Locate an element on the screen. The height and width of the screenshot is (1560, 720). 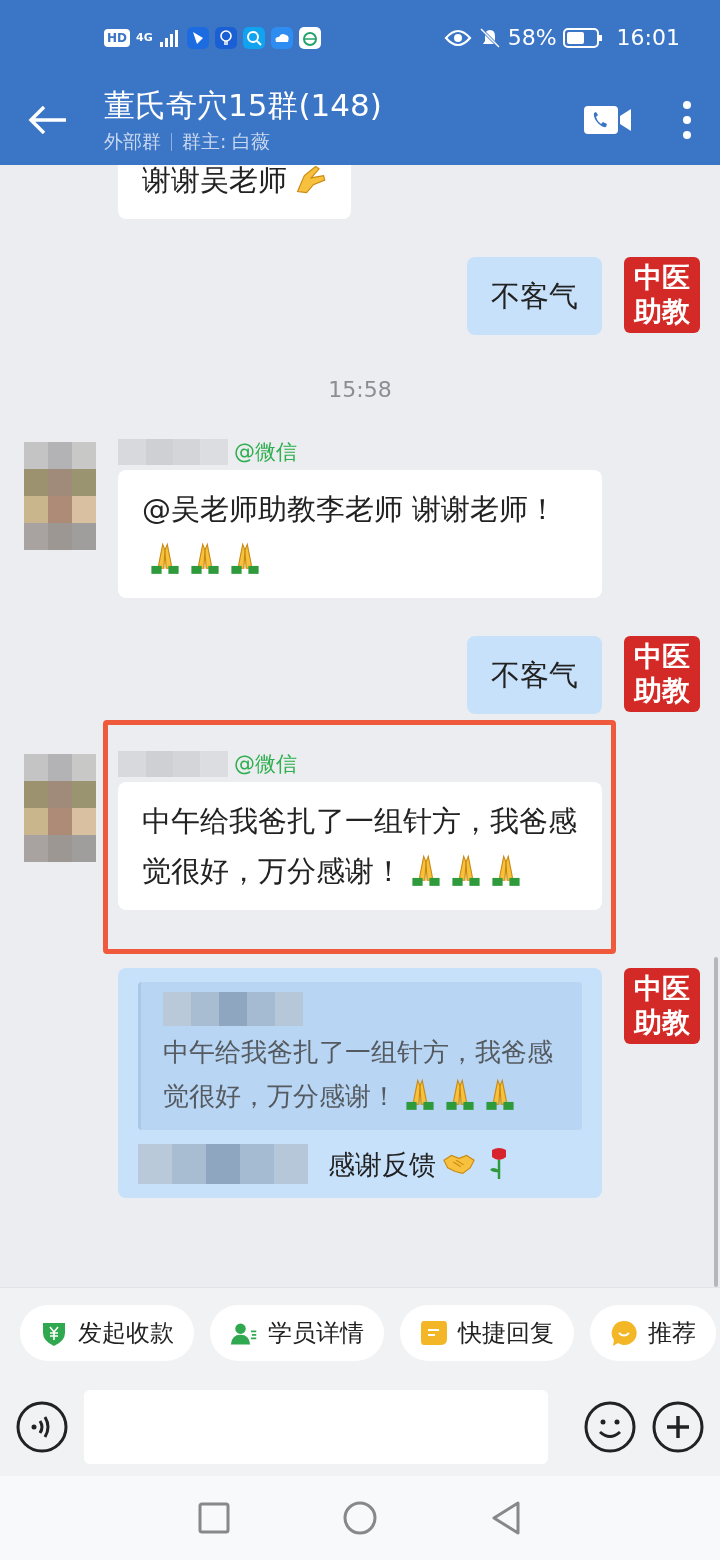
hd-indicator: HD is located at coordinates (117, 37).